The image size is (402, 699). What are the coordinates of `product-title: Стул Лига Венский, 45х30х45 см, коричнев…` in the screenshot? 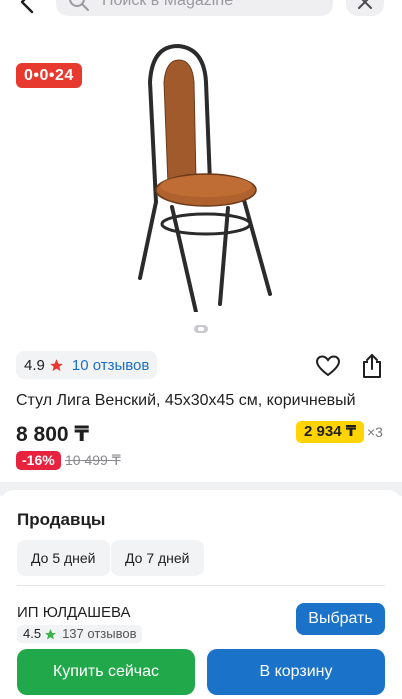 It's located at (186, 400).